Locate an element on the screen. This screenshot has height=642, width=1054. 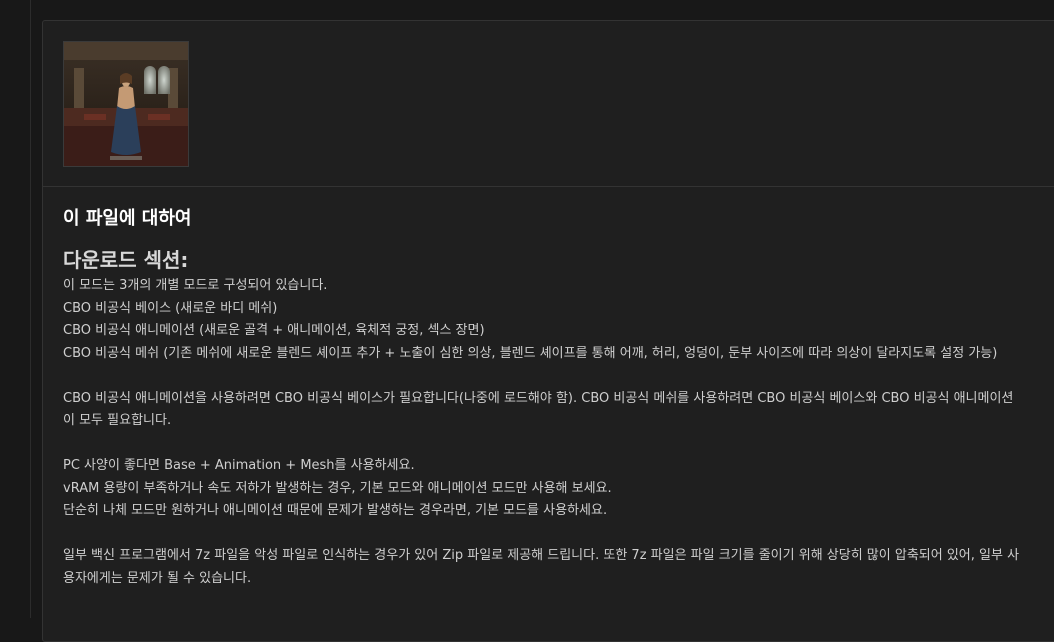
mod-preview-image-icon is located at coordinates (126, 104).